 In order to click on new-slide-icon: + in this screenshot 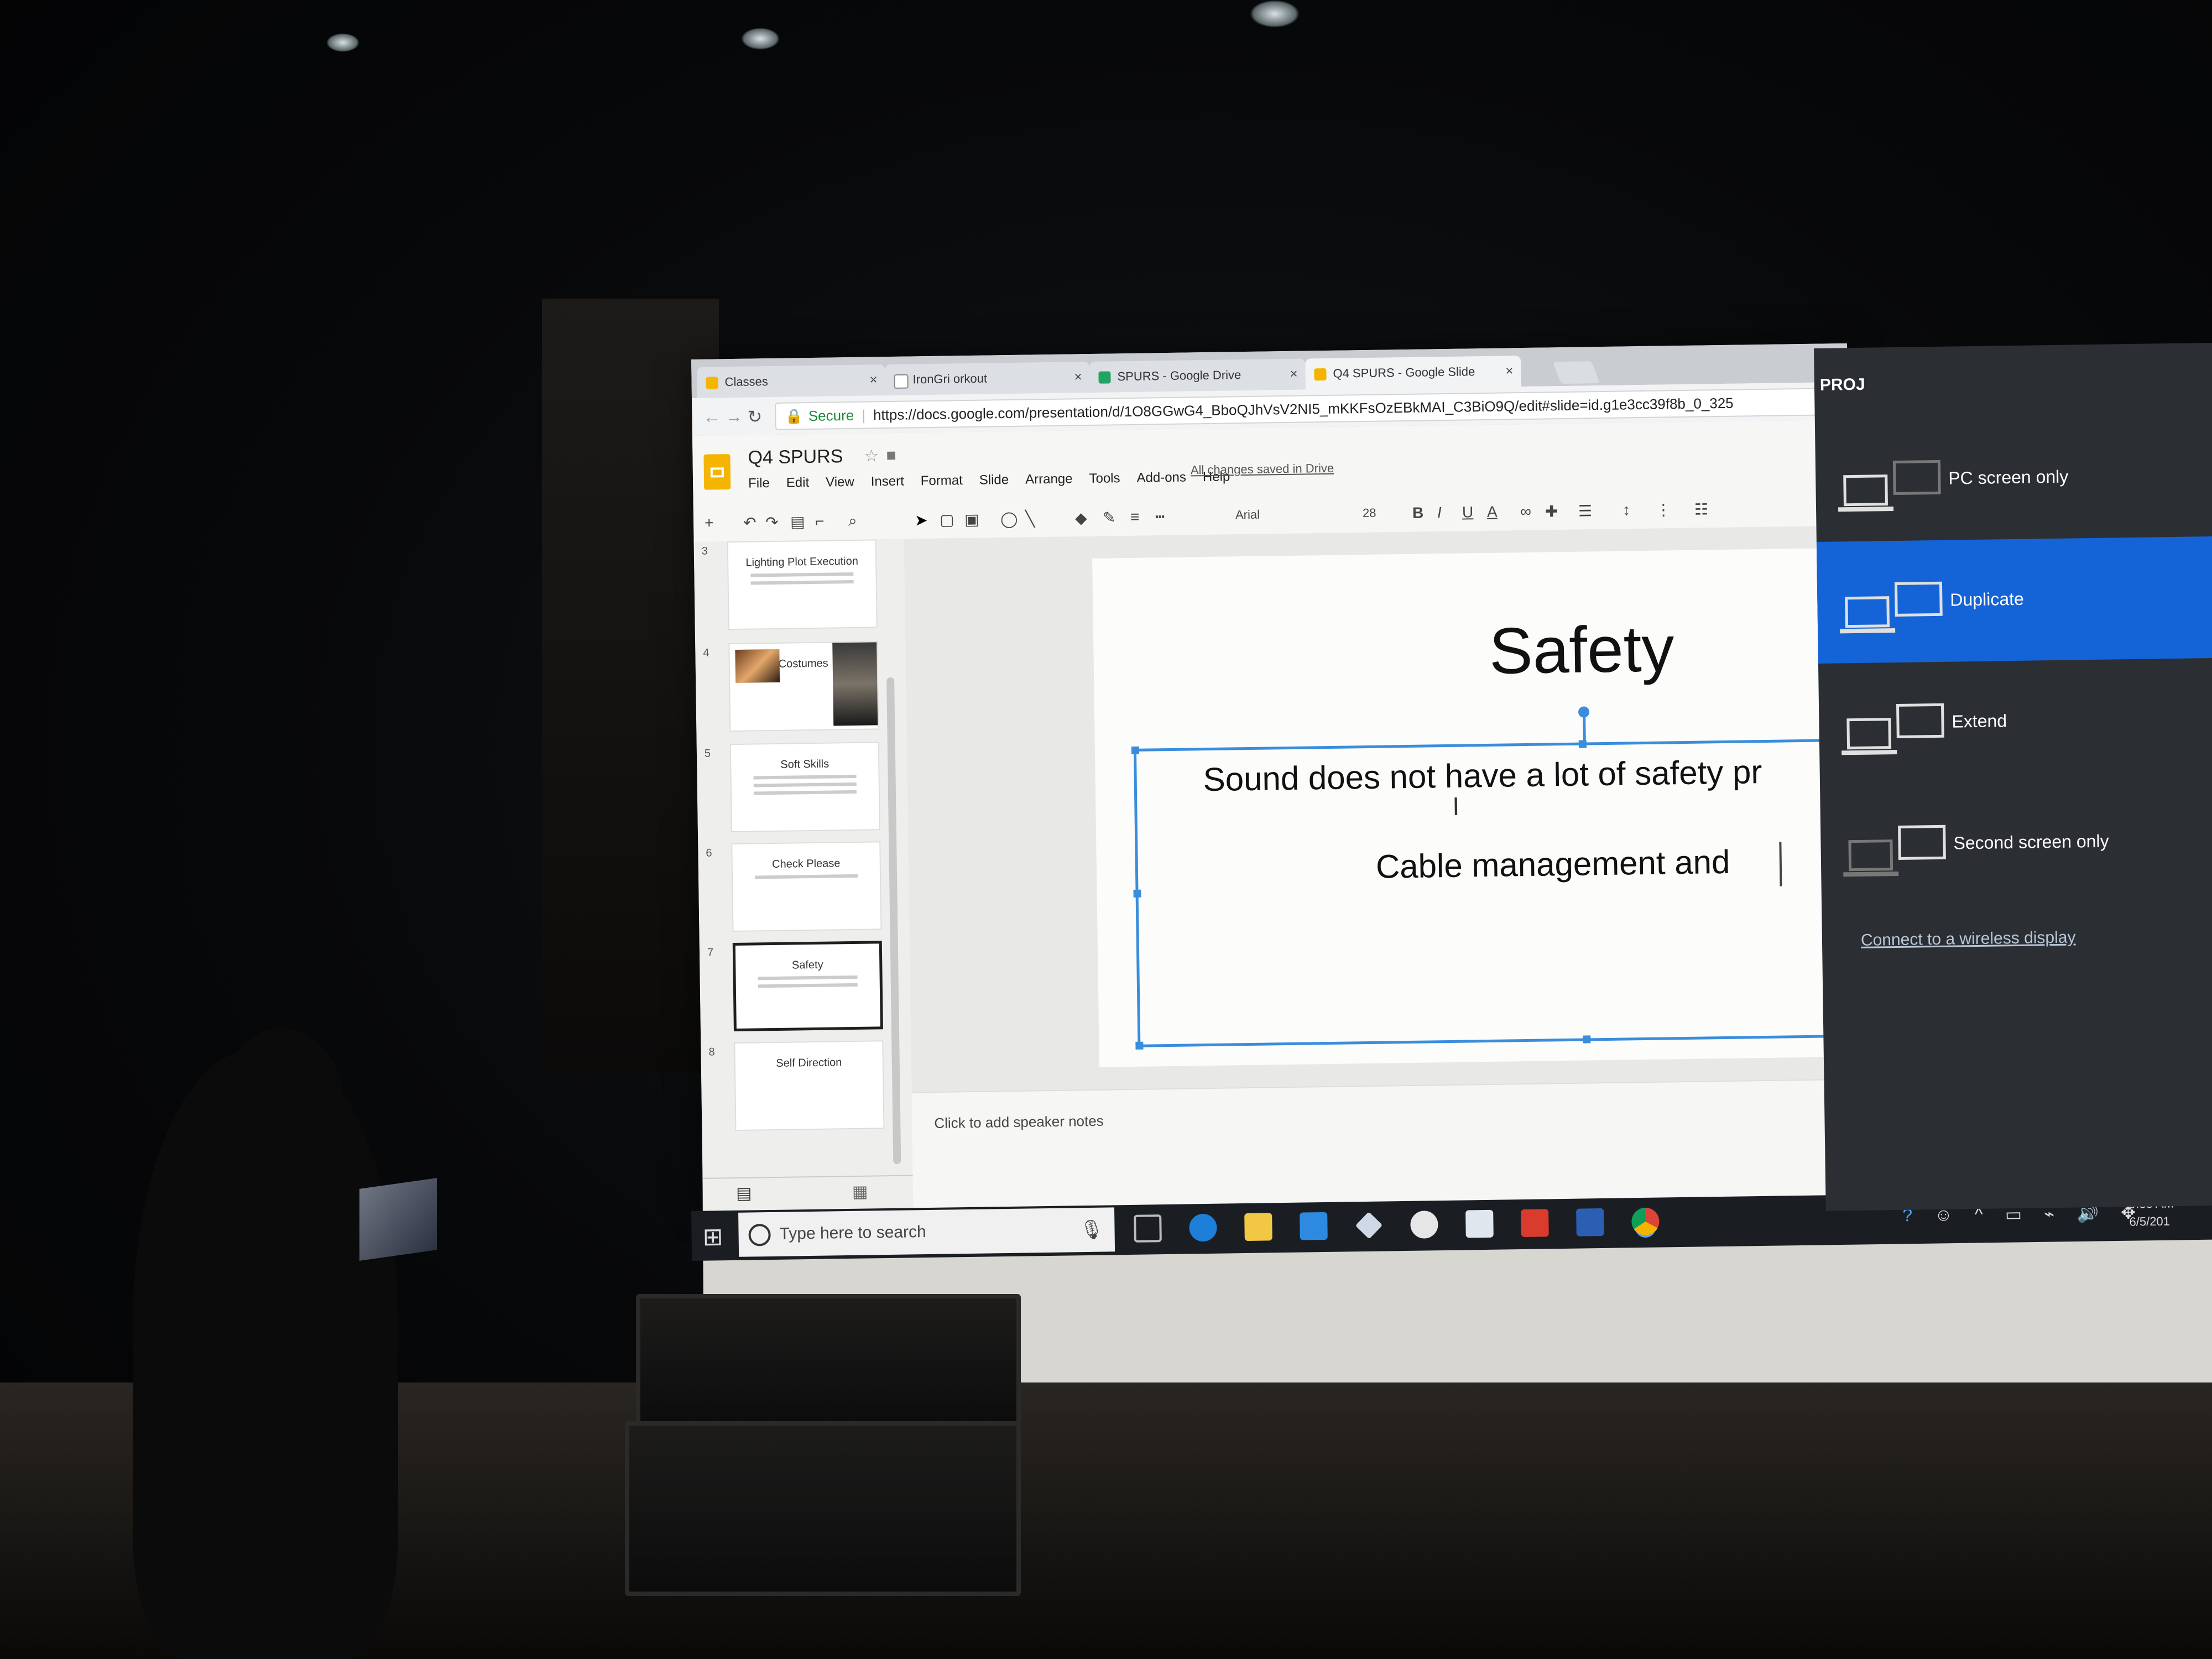, I will do `click(710, 523)`.